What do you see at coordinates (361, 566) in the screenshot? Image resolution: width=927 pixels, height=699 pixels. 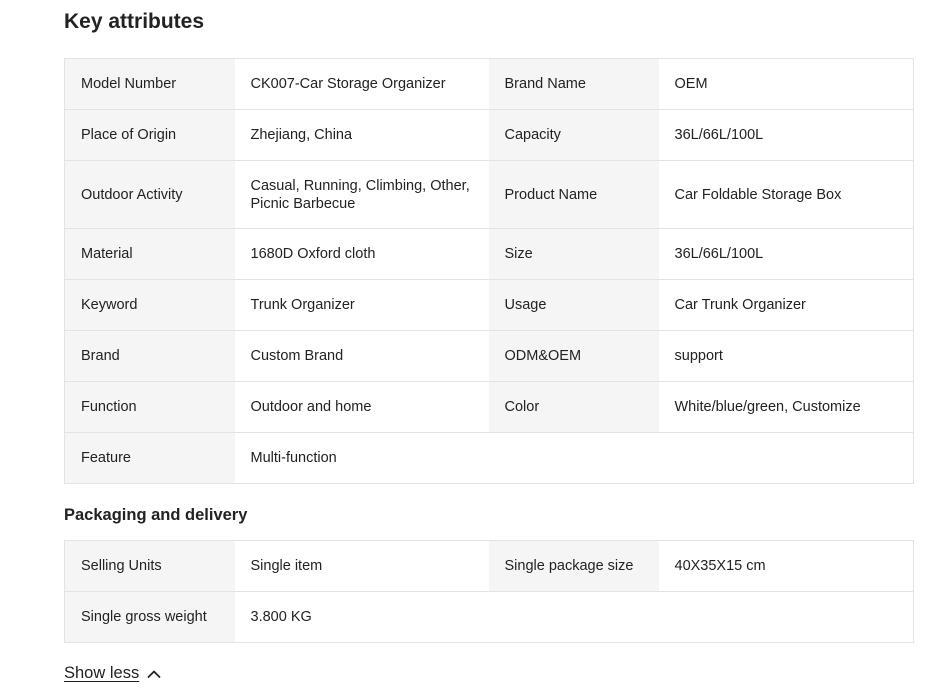 I see `attribute-value: Single item` at bounding box center [361, 566].